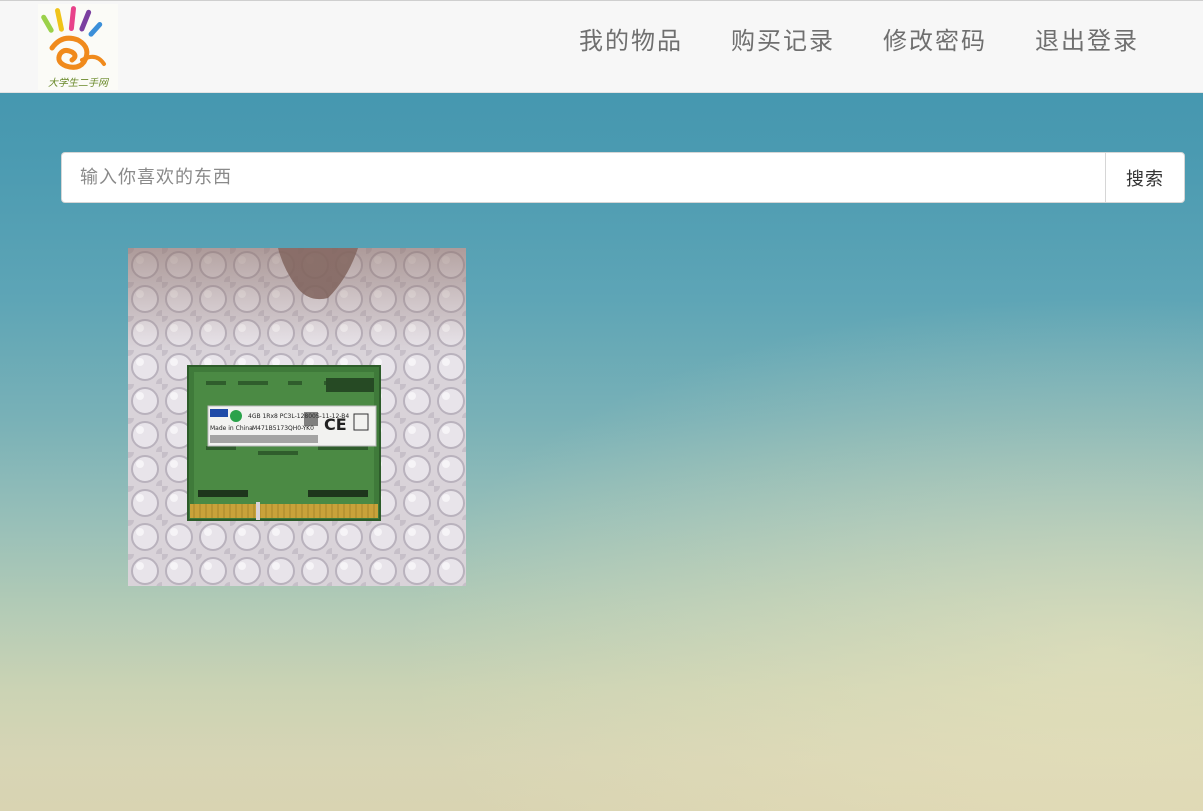  Describe the element at coordinates (1087, 41) in the screenshot. I see `nav-logout: 退出登录` at that location.